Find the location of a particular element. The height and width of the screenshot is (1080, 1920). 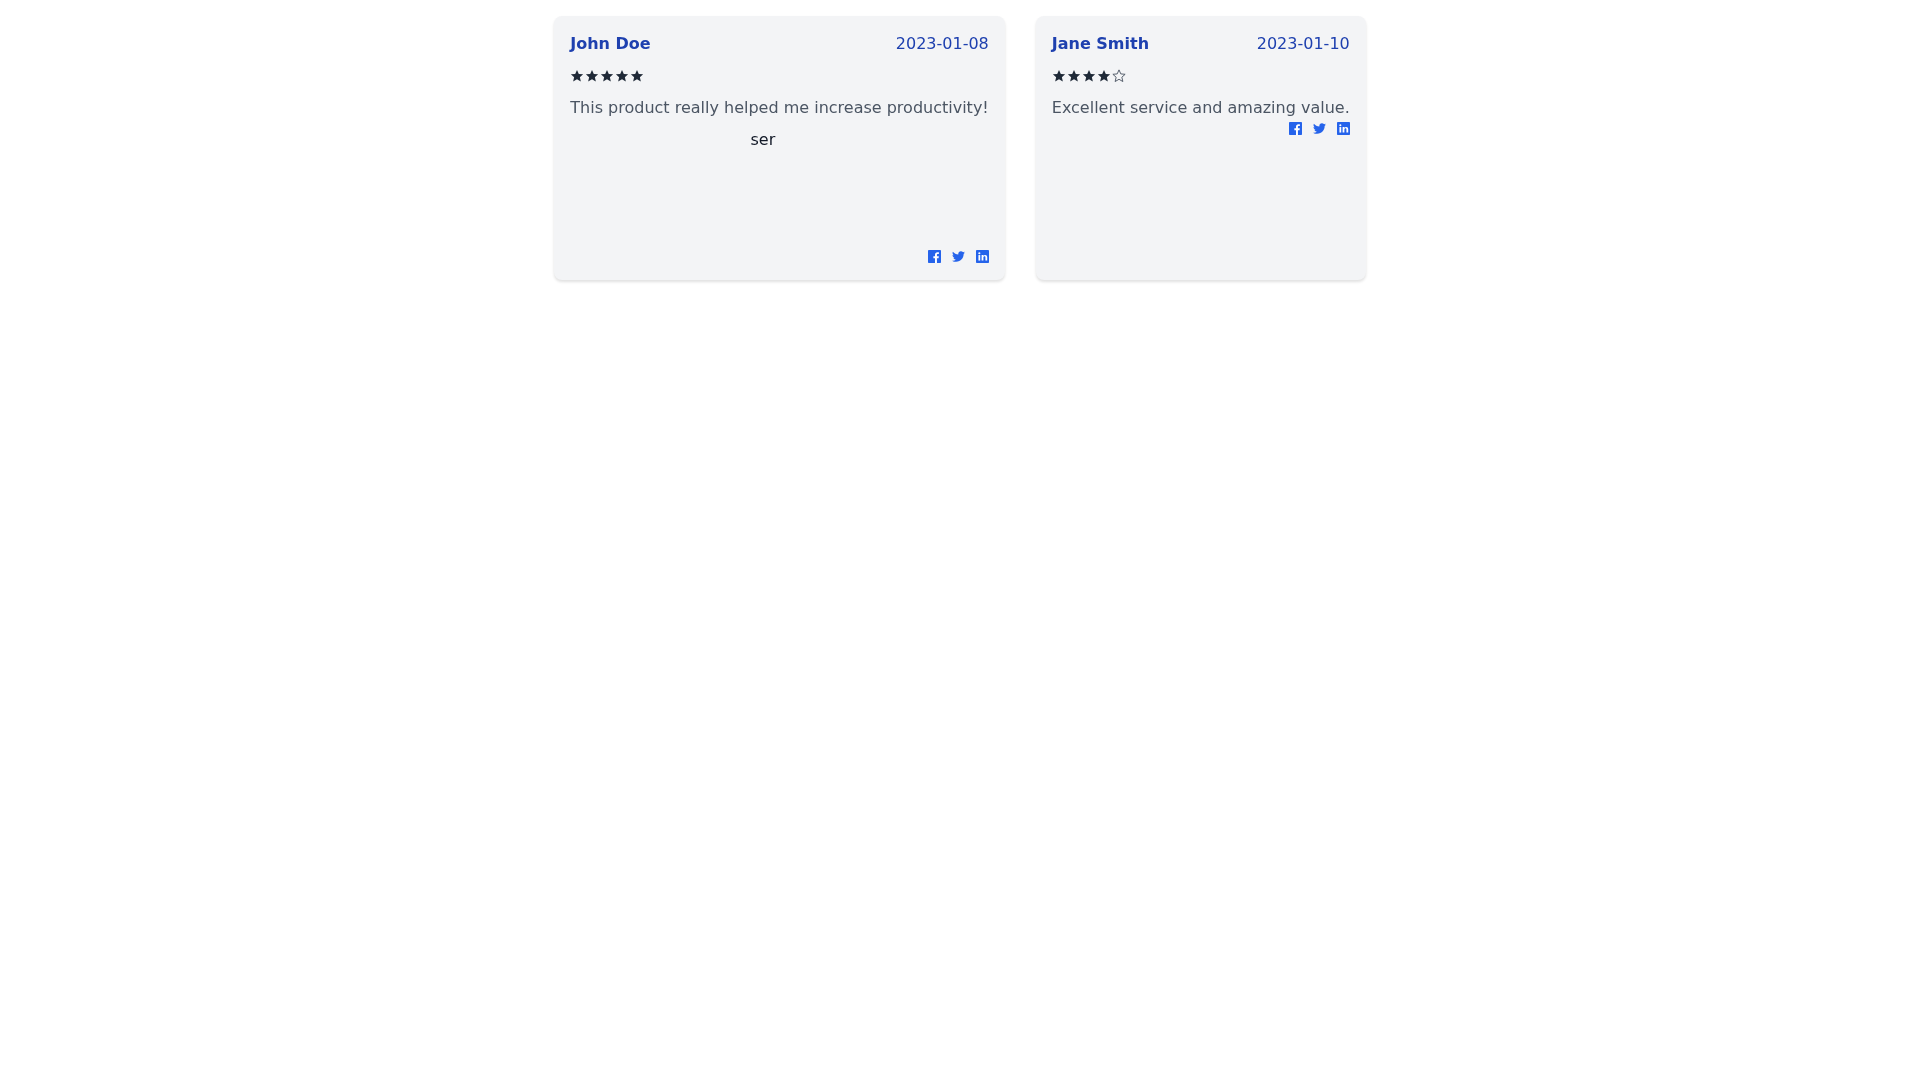

star-outline-icon is located at coordinates (1118, 76).